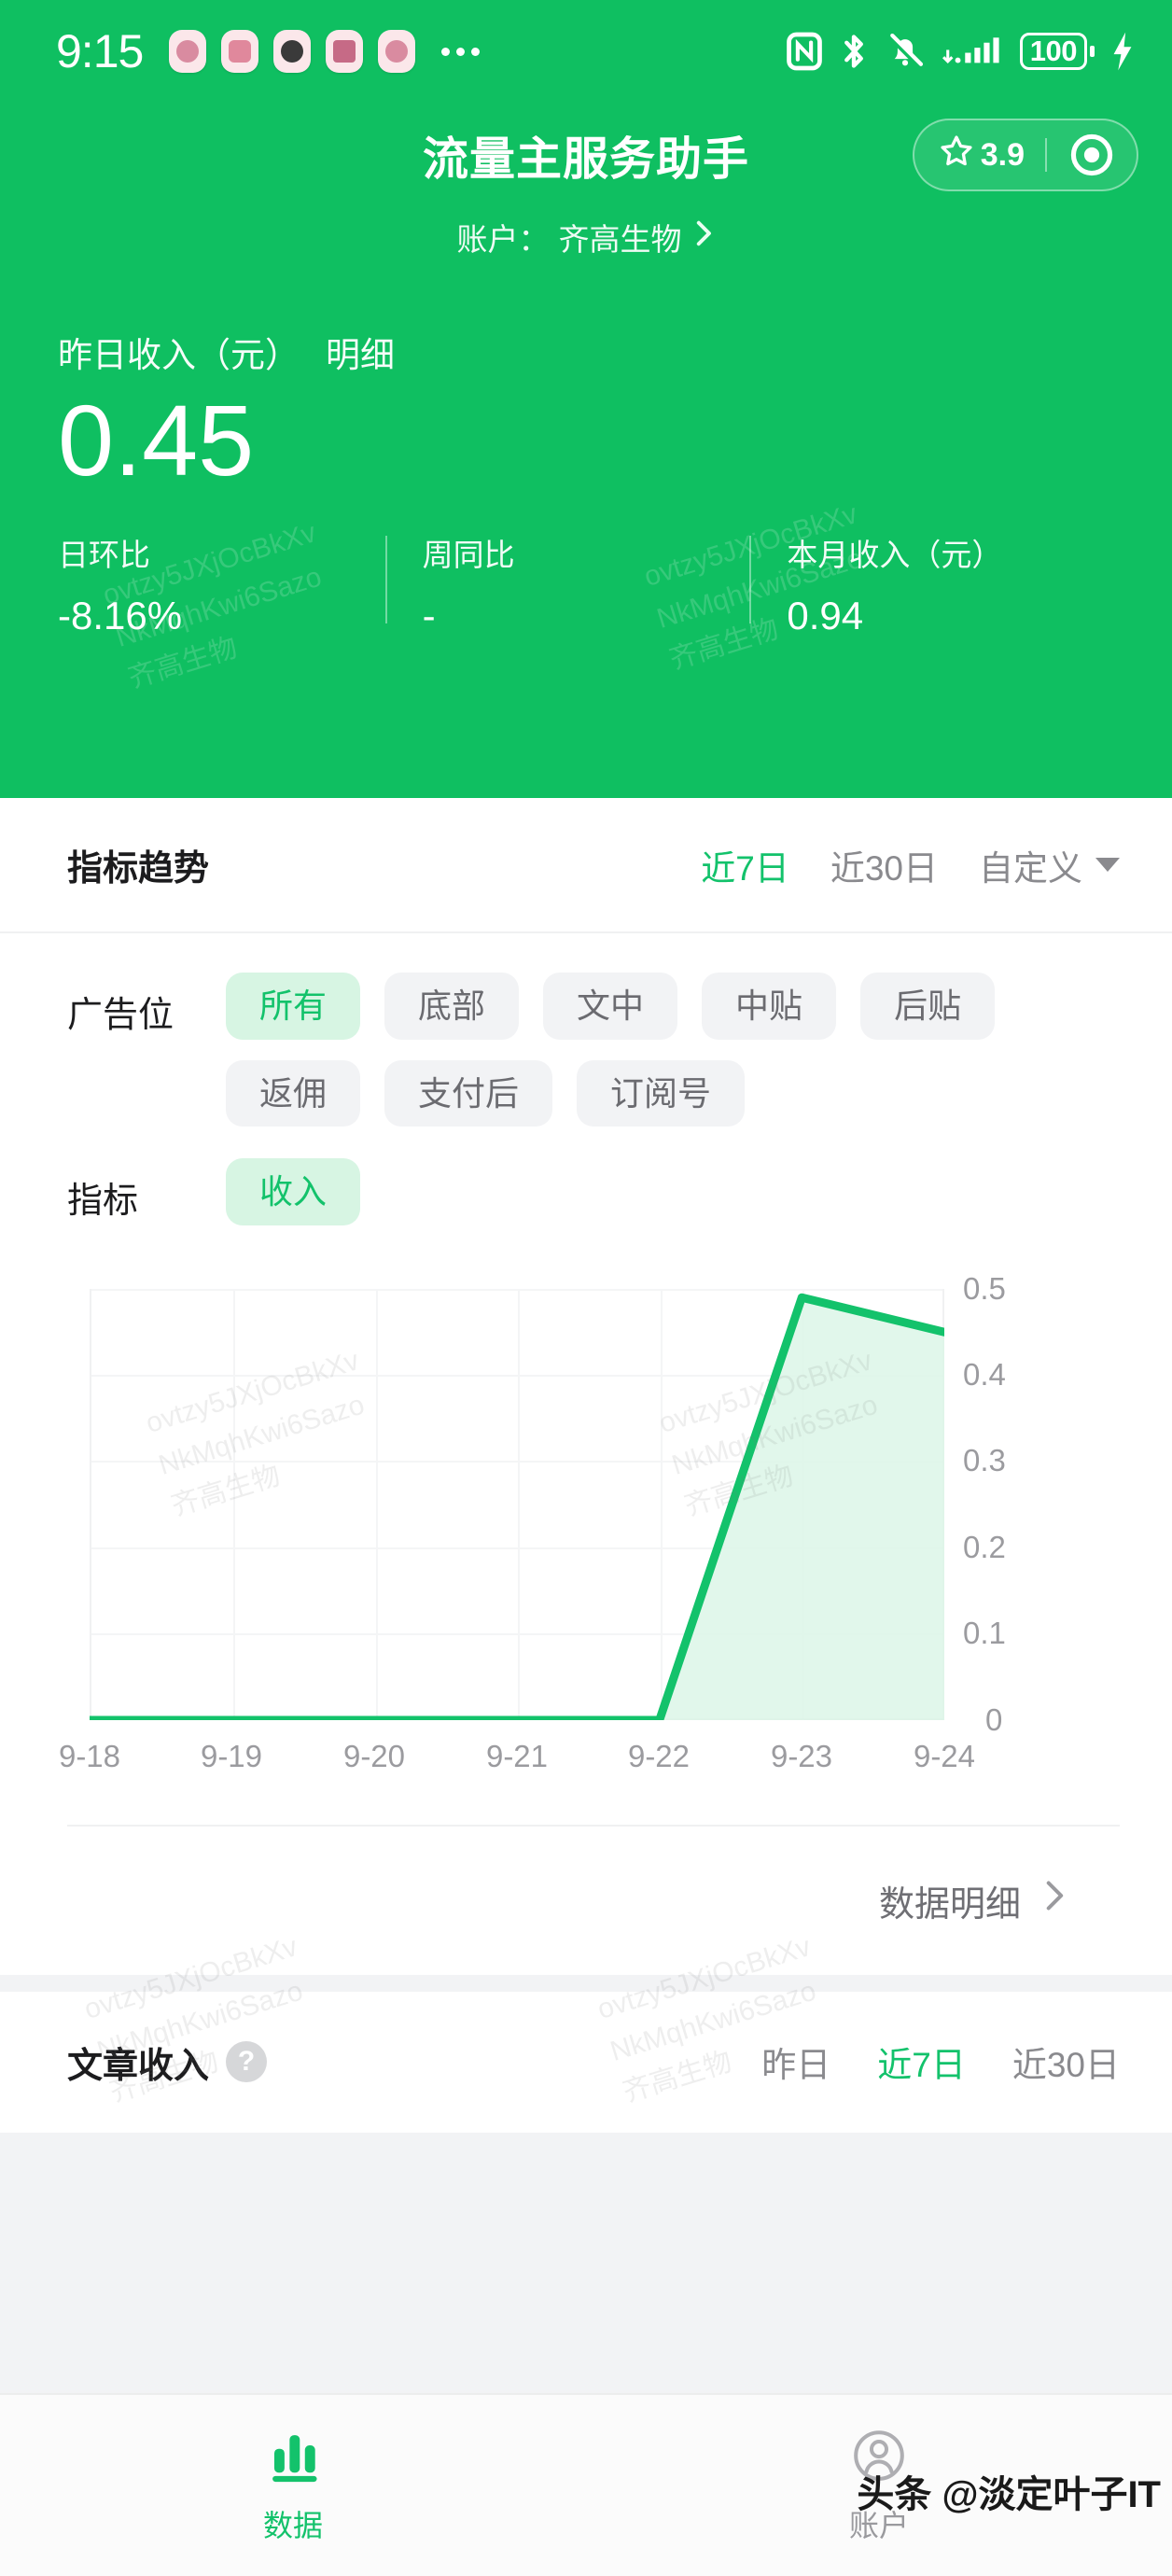  I want to click on status-bar-left: 9:15, so click(268, 51).